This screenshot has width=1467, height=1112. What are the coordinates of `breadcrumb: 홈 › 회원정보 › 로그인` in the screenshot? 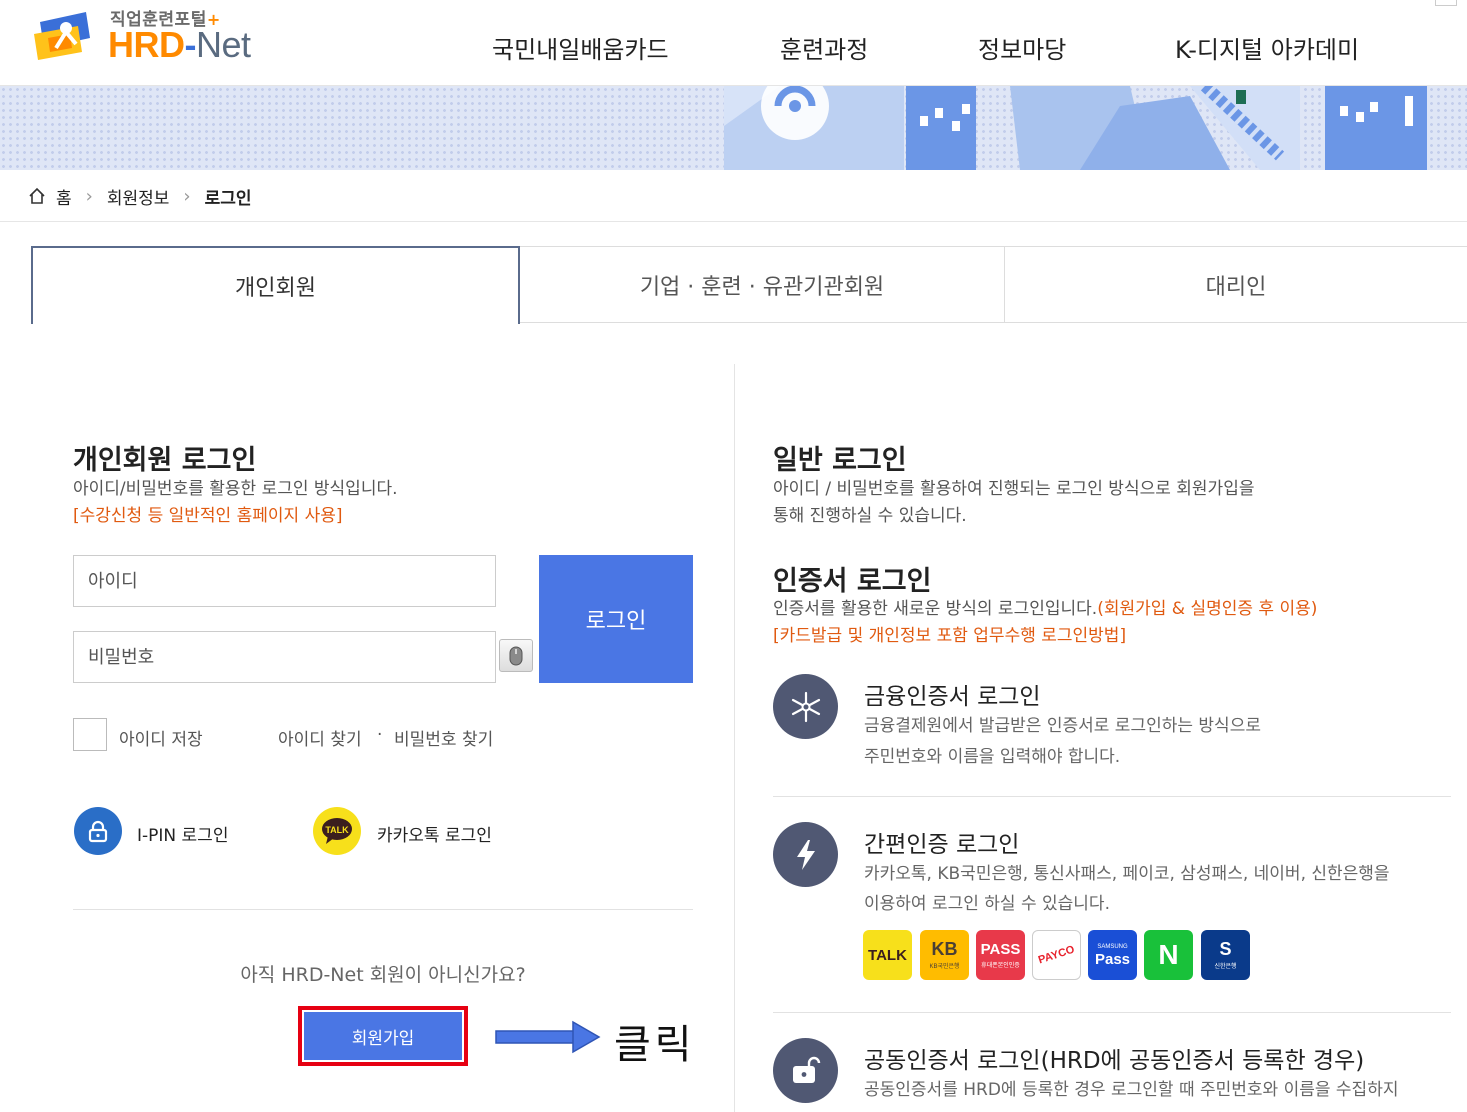 It's located at (140, 196).